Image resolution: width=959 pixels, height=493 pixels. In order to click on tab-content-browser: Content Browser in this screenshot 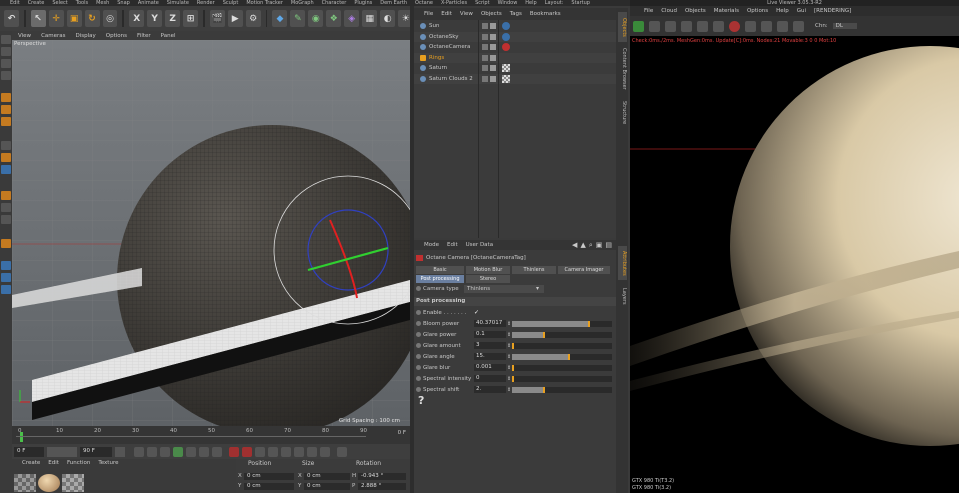, I will do `click(622, 69)`.